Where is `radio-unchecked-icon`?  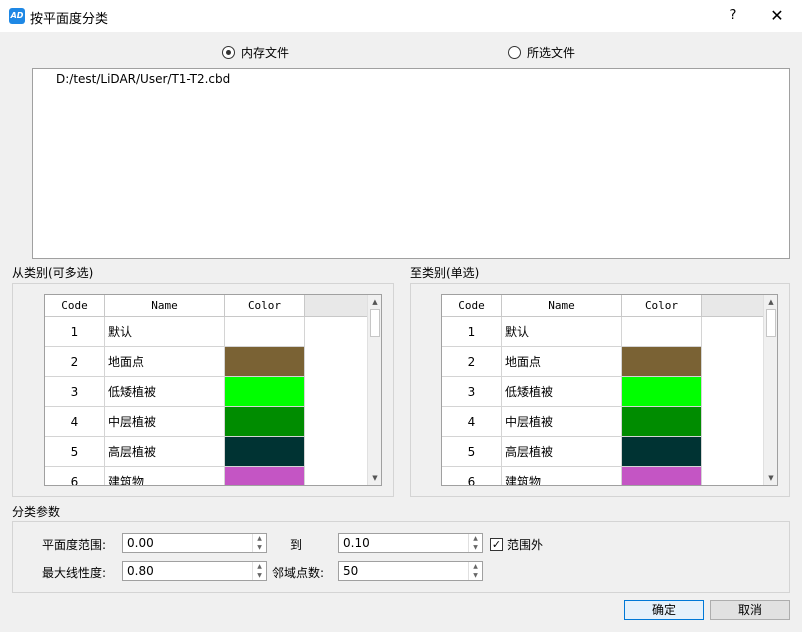 radio-unchecked-icon is located at coordinates (514, 52).